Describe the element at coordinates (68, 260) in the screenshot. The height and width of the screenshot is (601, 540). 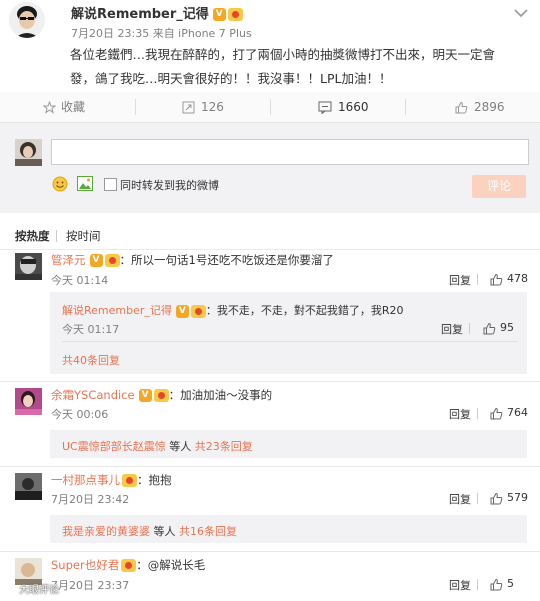
I see `commenter-name: 管泽元` at that location.